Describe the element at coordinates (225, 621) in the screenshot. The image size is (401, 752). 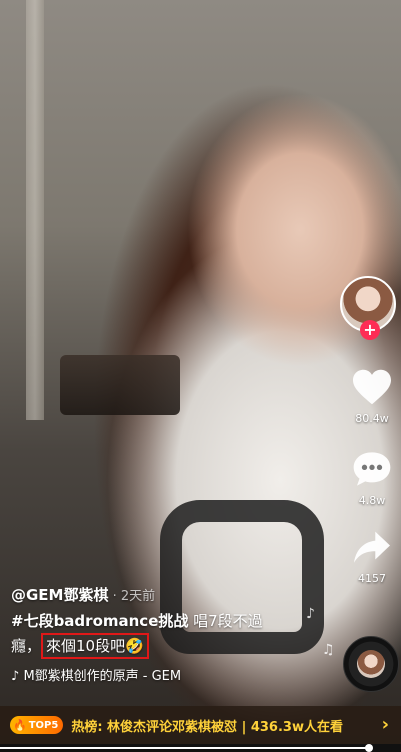
I see `caption-text-1: 唱7段不過` at that location.